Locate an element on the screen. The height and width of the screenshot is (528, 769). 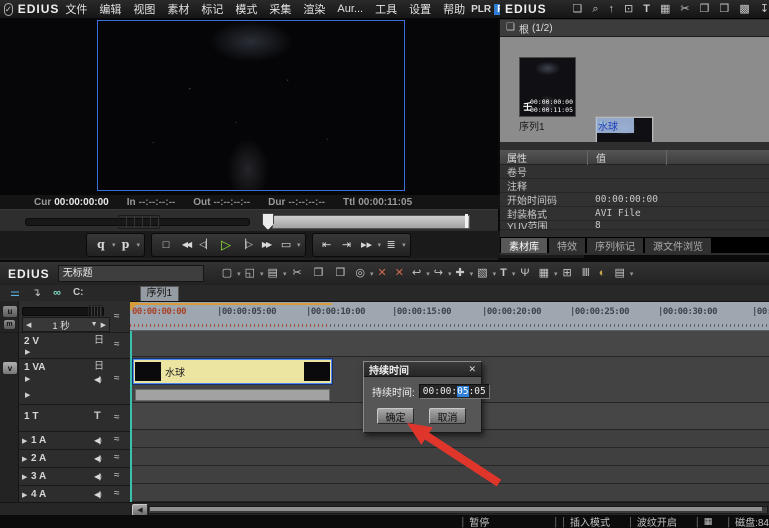
render-export-icon: ▦ is located at coordinates (544, 273).